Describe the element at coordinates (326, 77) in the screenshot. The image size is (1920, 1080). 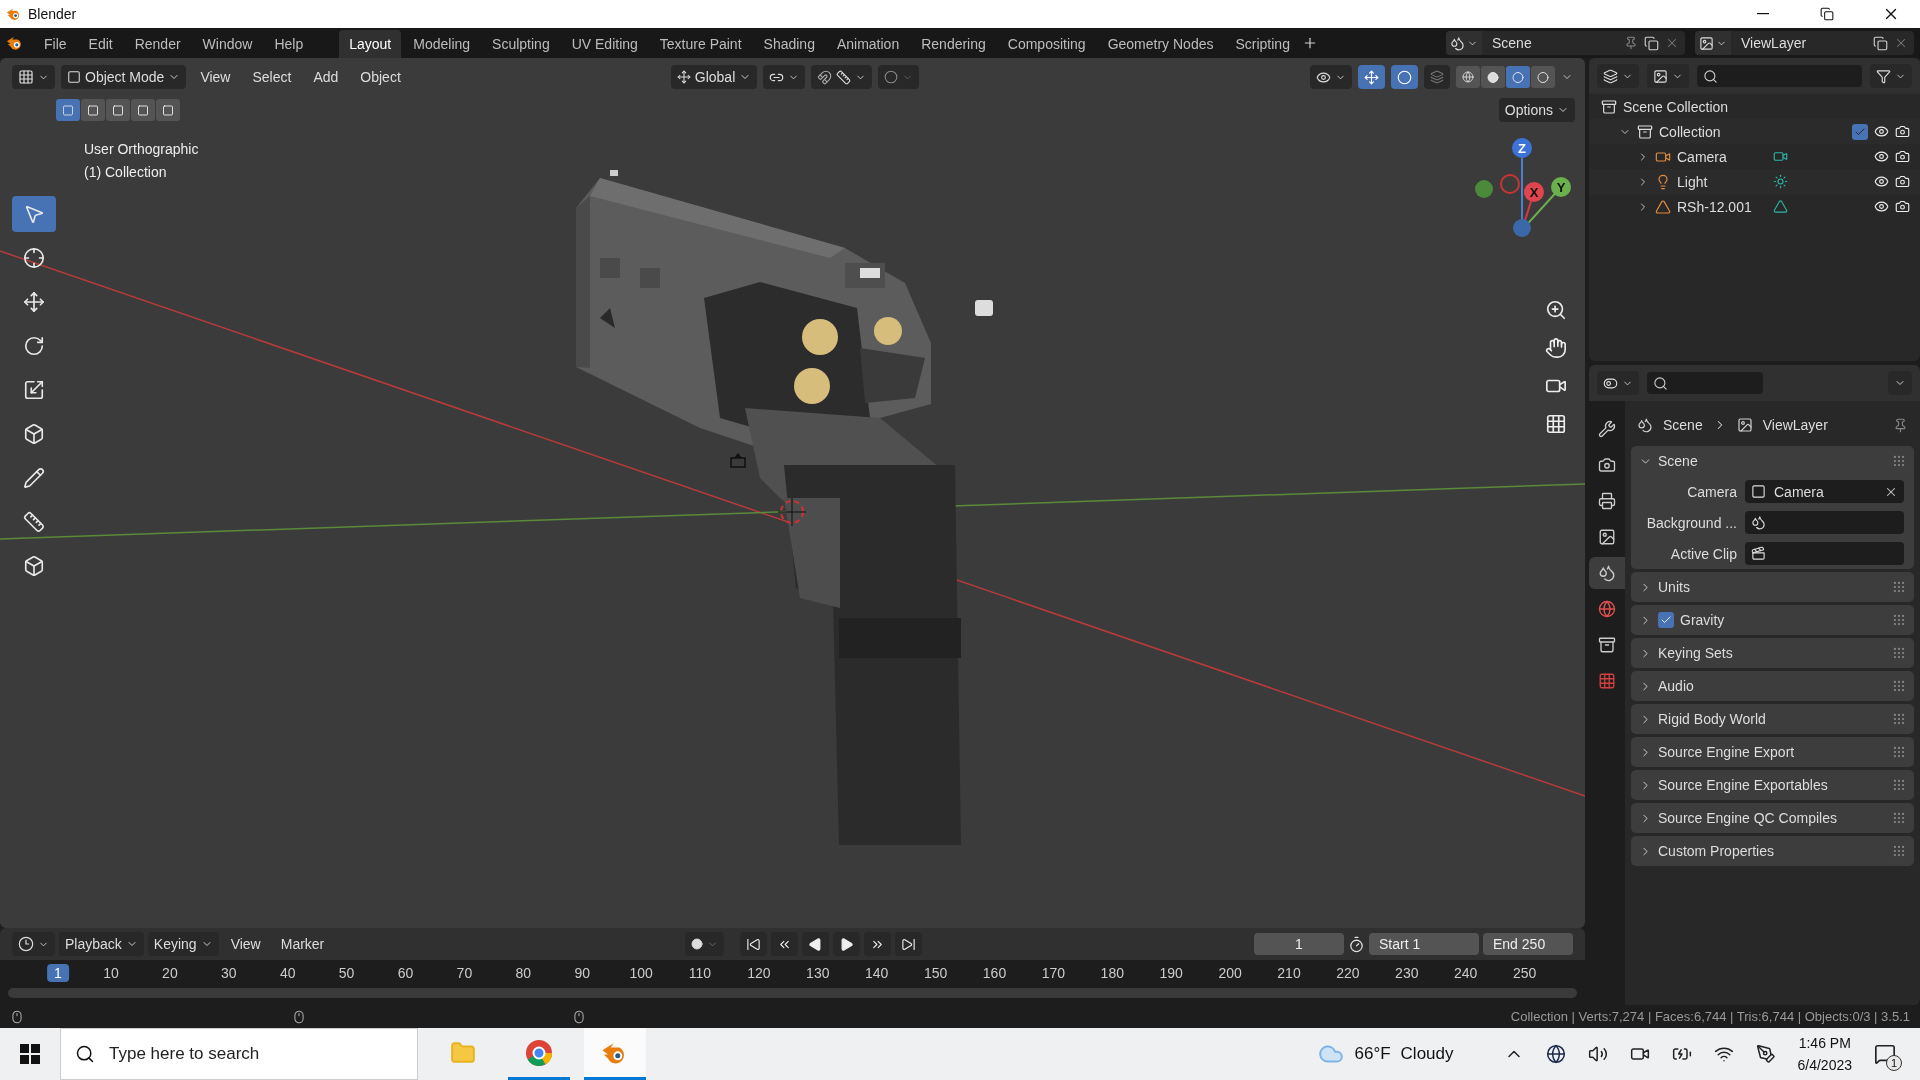
I see `menu-item: Add` at that location.